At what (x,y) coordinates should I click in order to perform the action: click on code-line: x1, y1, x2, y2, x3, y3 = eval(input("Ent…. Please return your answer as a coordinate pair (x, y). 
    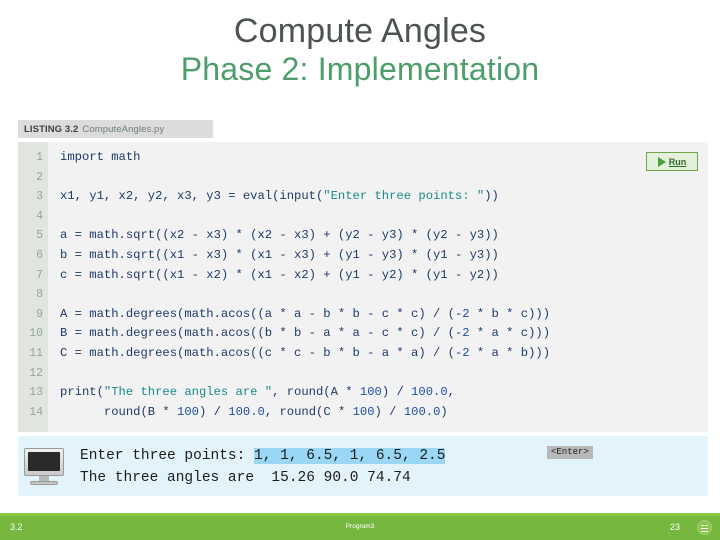
    Looking at the image, I should click on (279, 196).